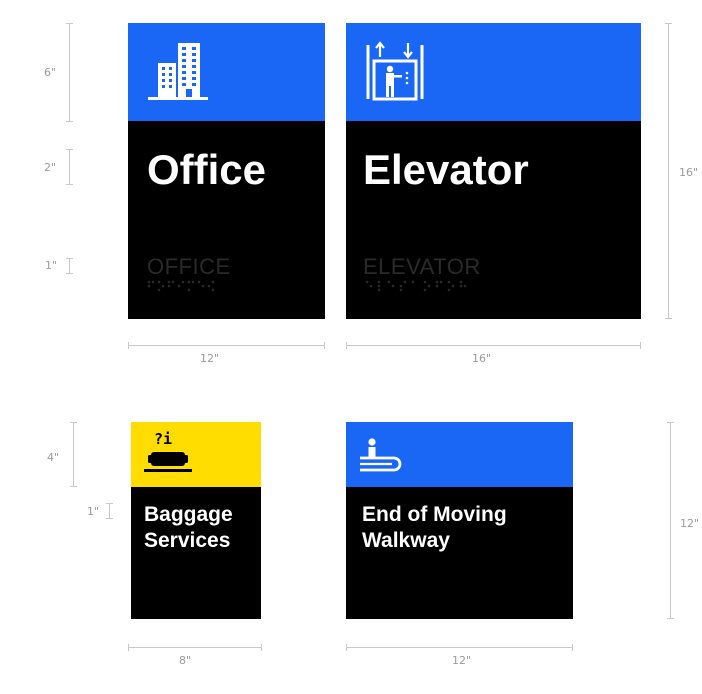 This screenshot has height=694, width=702. What do you see at coordinates (207, 169) in the screenshot?
I see `office-title: Office` at bounding box center [207, 169].